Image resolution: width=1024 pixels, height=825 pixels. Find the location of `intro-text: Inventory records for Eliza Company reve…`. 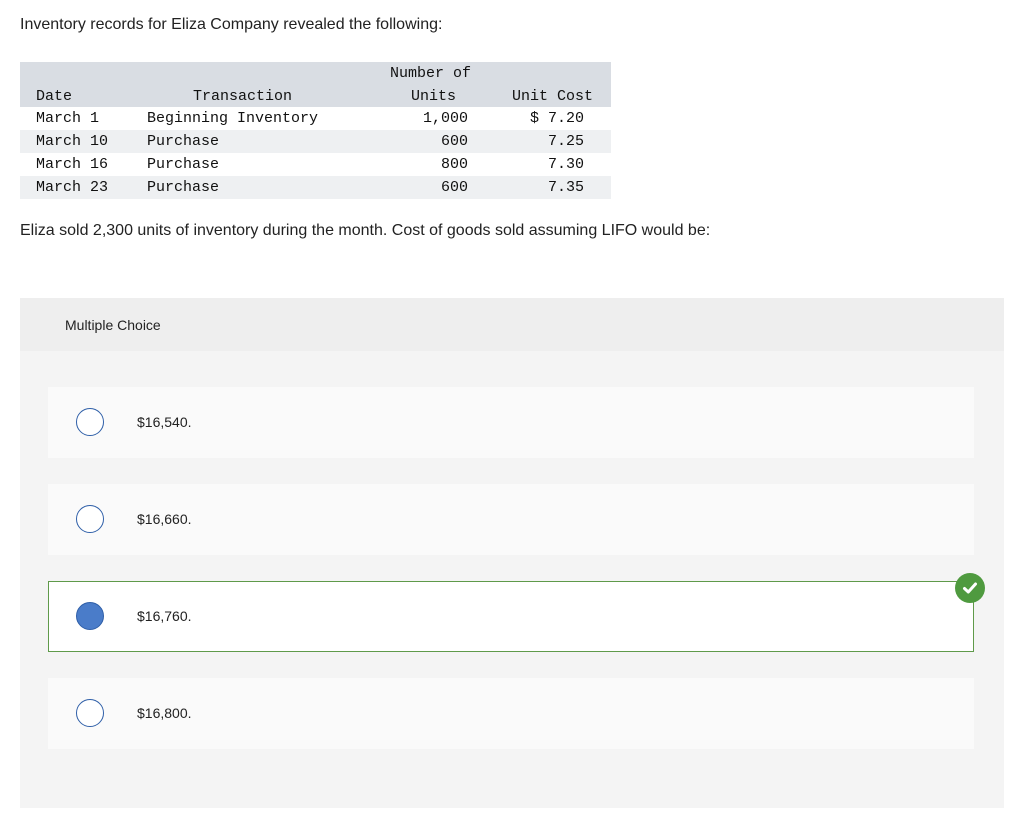

intro-text: Inventory records for Eliza Company reve… is located at coordinates (231, 24).